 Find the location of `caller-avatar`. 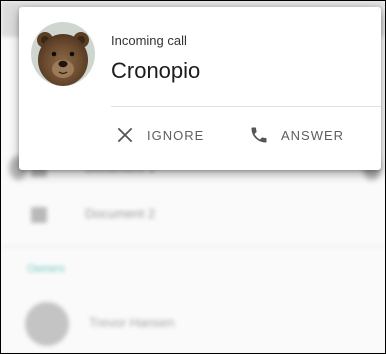

caller-avatar is located at coordinates (63, 54).